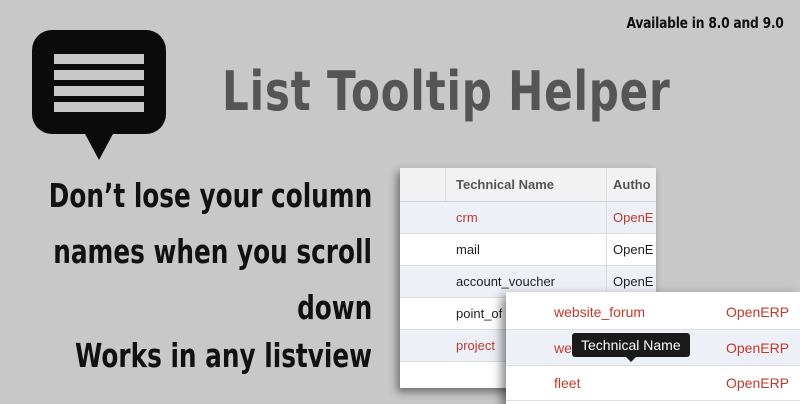  I want to click on tagline-line-4: Works in any listview, so click(223, 355).